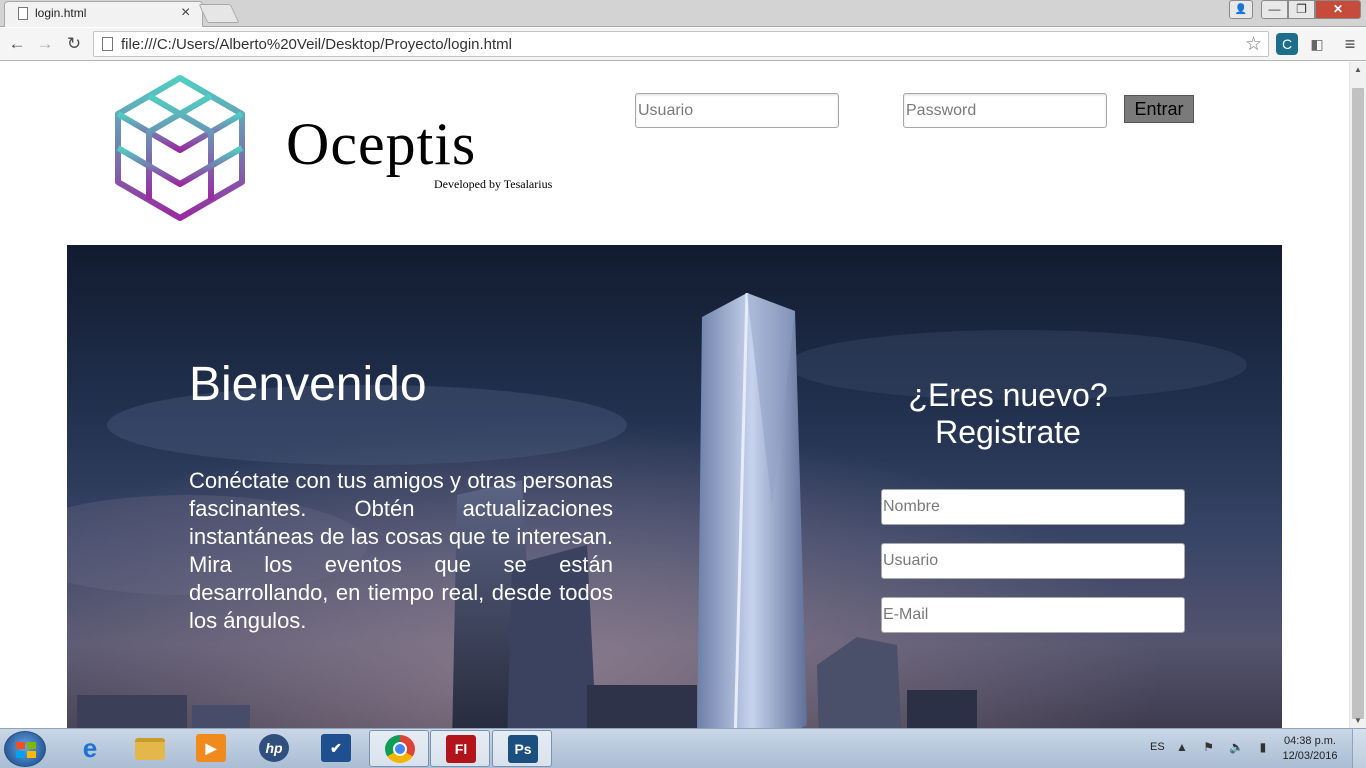 The height and width of the screenshot is (768, 1366). I want to click on welcome-title: Bienvenido, so click(308, 384).